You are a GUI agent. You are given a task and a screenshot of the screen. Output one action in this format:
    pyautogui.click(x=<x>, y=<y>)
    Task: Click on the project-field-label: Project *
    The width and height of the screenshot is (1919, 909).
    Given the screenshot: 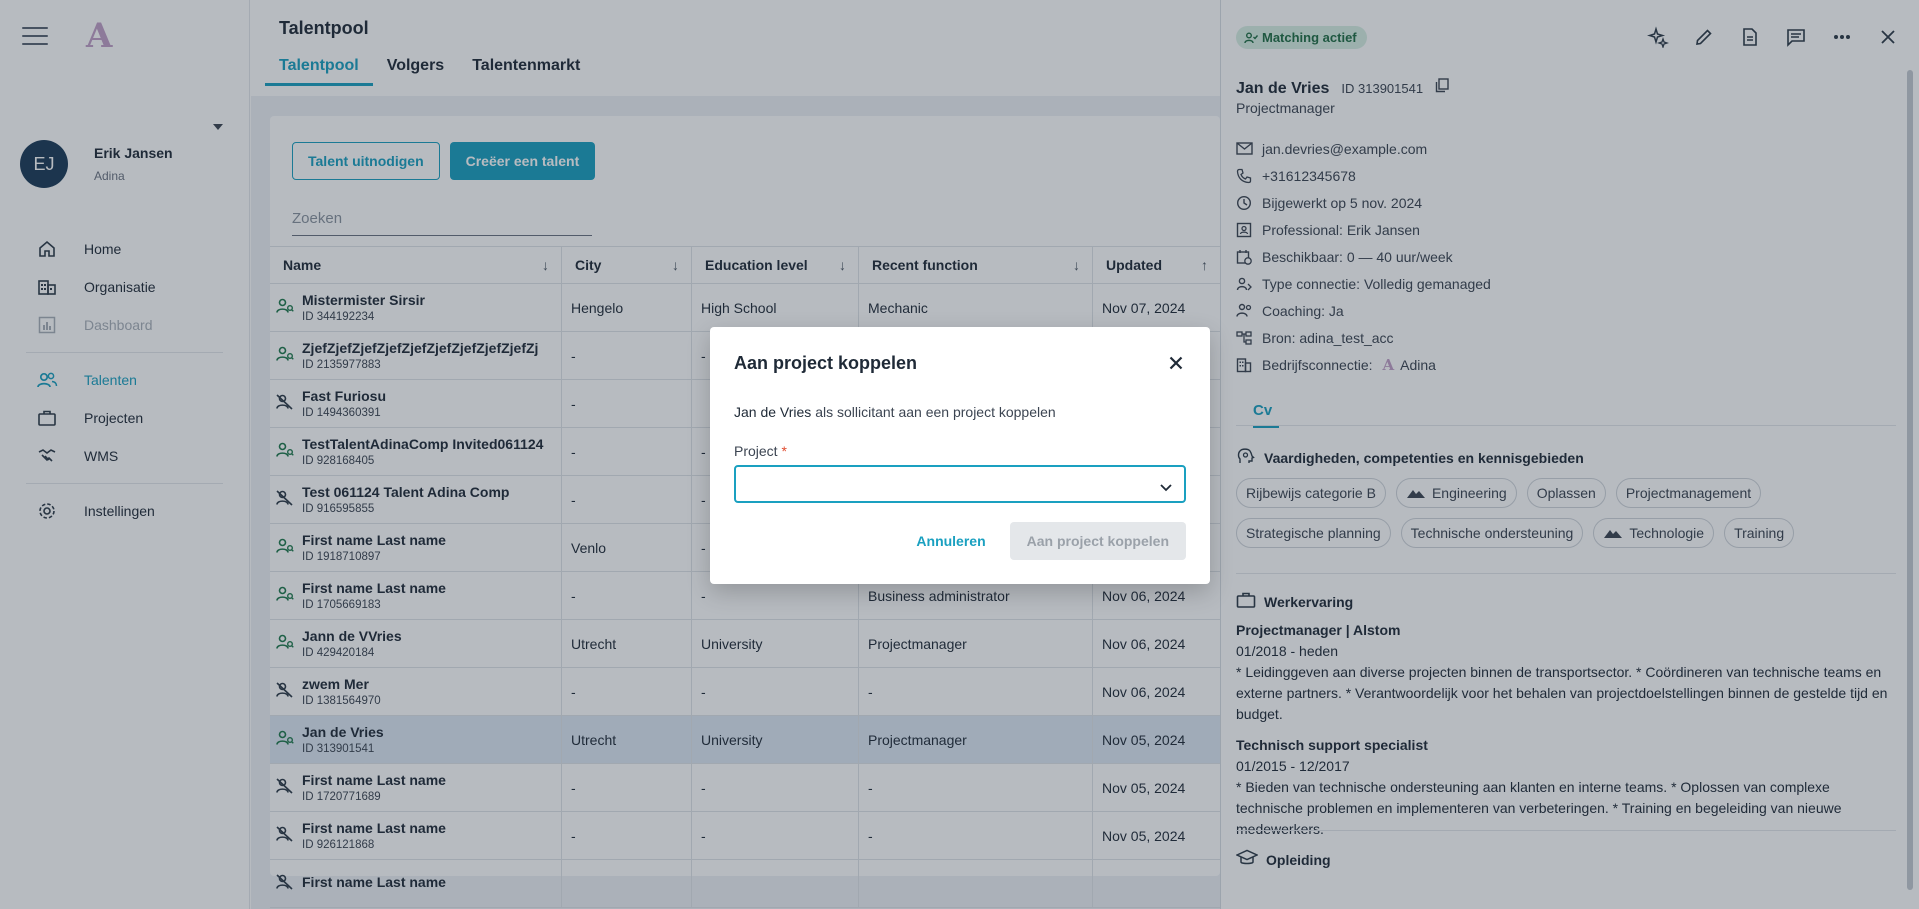 What is the action you would take?
    pyautogui.click(x=760, y=451)
    